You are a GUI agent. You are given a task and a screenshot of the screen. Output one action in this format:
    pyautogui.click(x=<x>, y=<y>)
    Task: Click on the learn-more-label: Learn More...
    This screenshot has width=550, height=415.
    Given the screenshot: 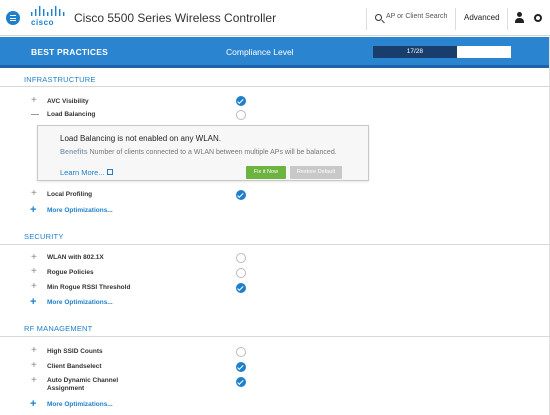 What is the action you would take?
    pyautogui.click(x=82, y=172)
    